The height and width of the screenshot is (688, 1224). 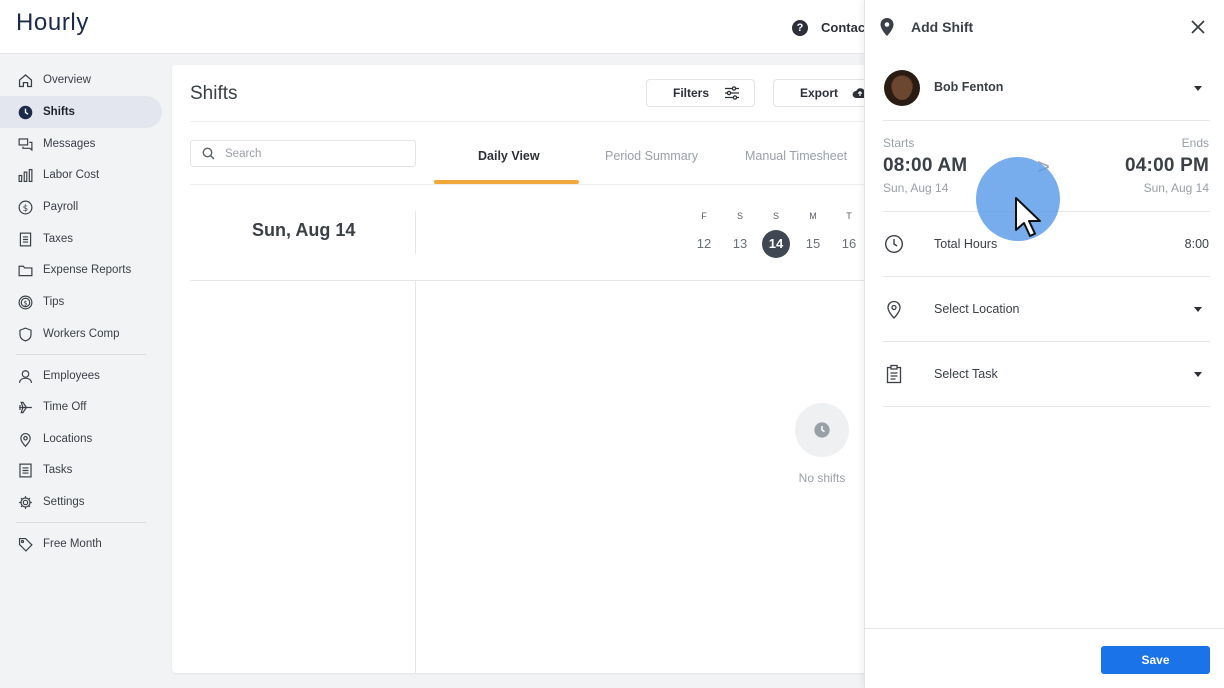 I want to click on day-letter: F, so click(x=704, y=216).